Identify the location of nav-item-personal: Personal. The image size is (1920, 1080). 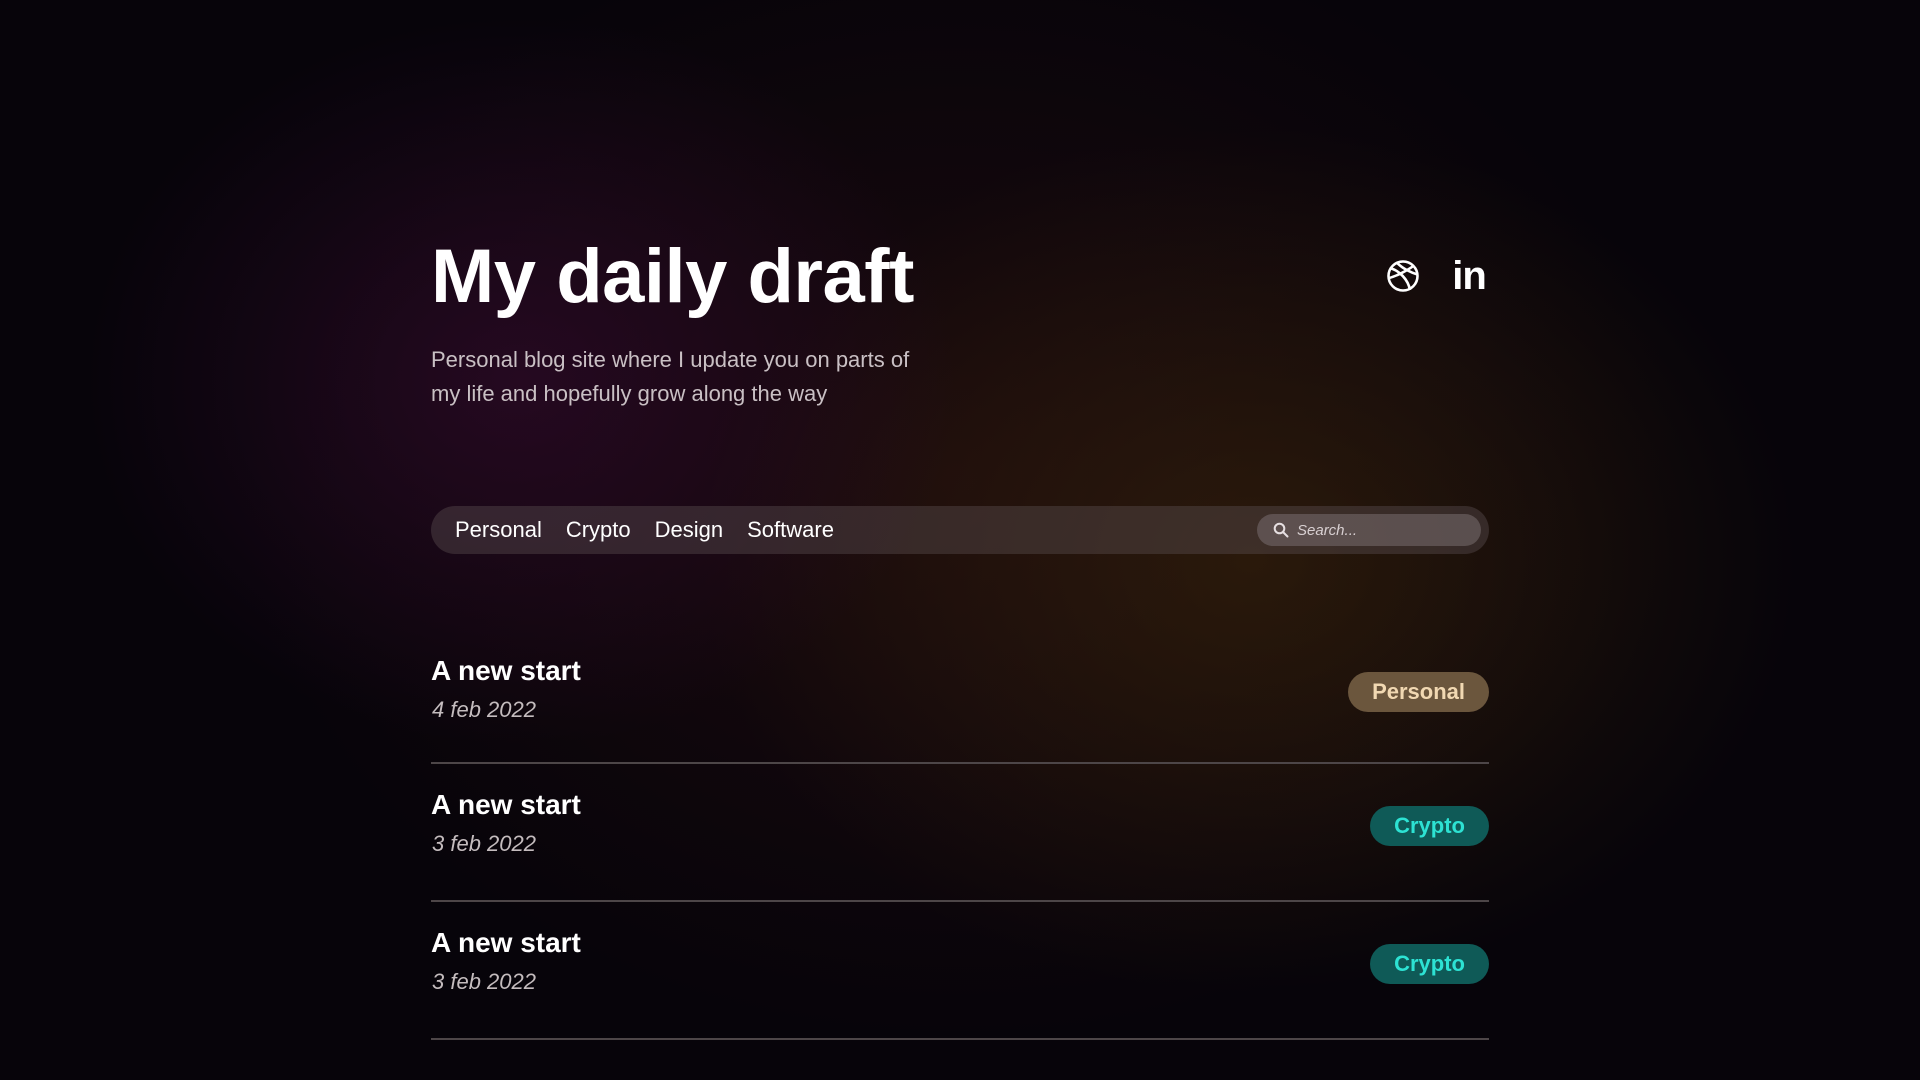
(498, 530).